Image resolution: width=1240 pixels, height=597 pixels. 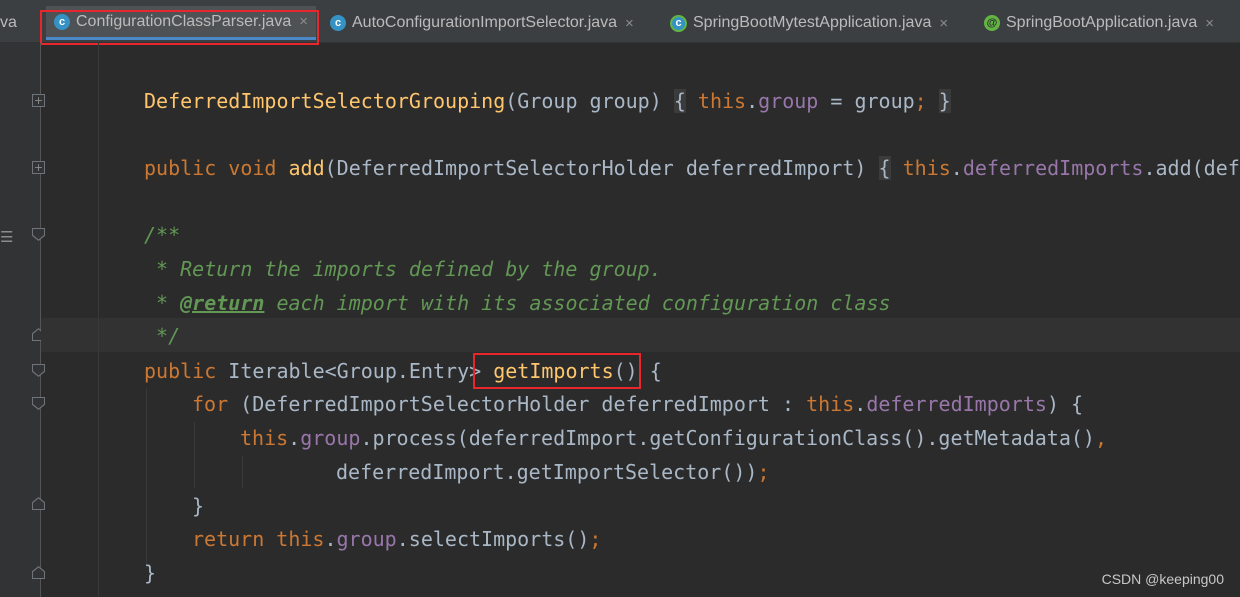 What do you see at coordinates (210, 404) in the screenshot?
I see `keyword: for` at bounding box center [210, 404].